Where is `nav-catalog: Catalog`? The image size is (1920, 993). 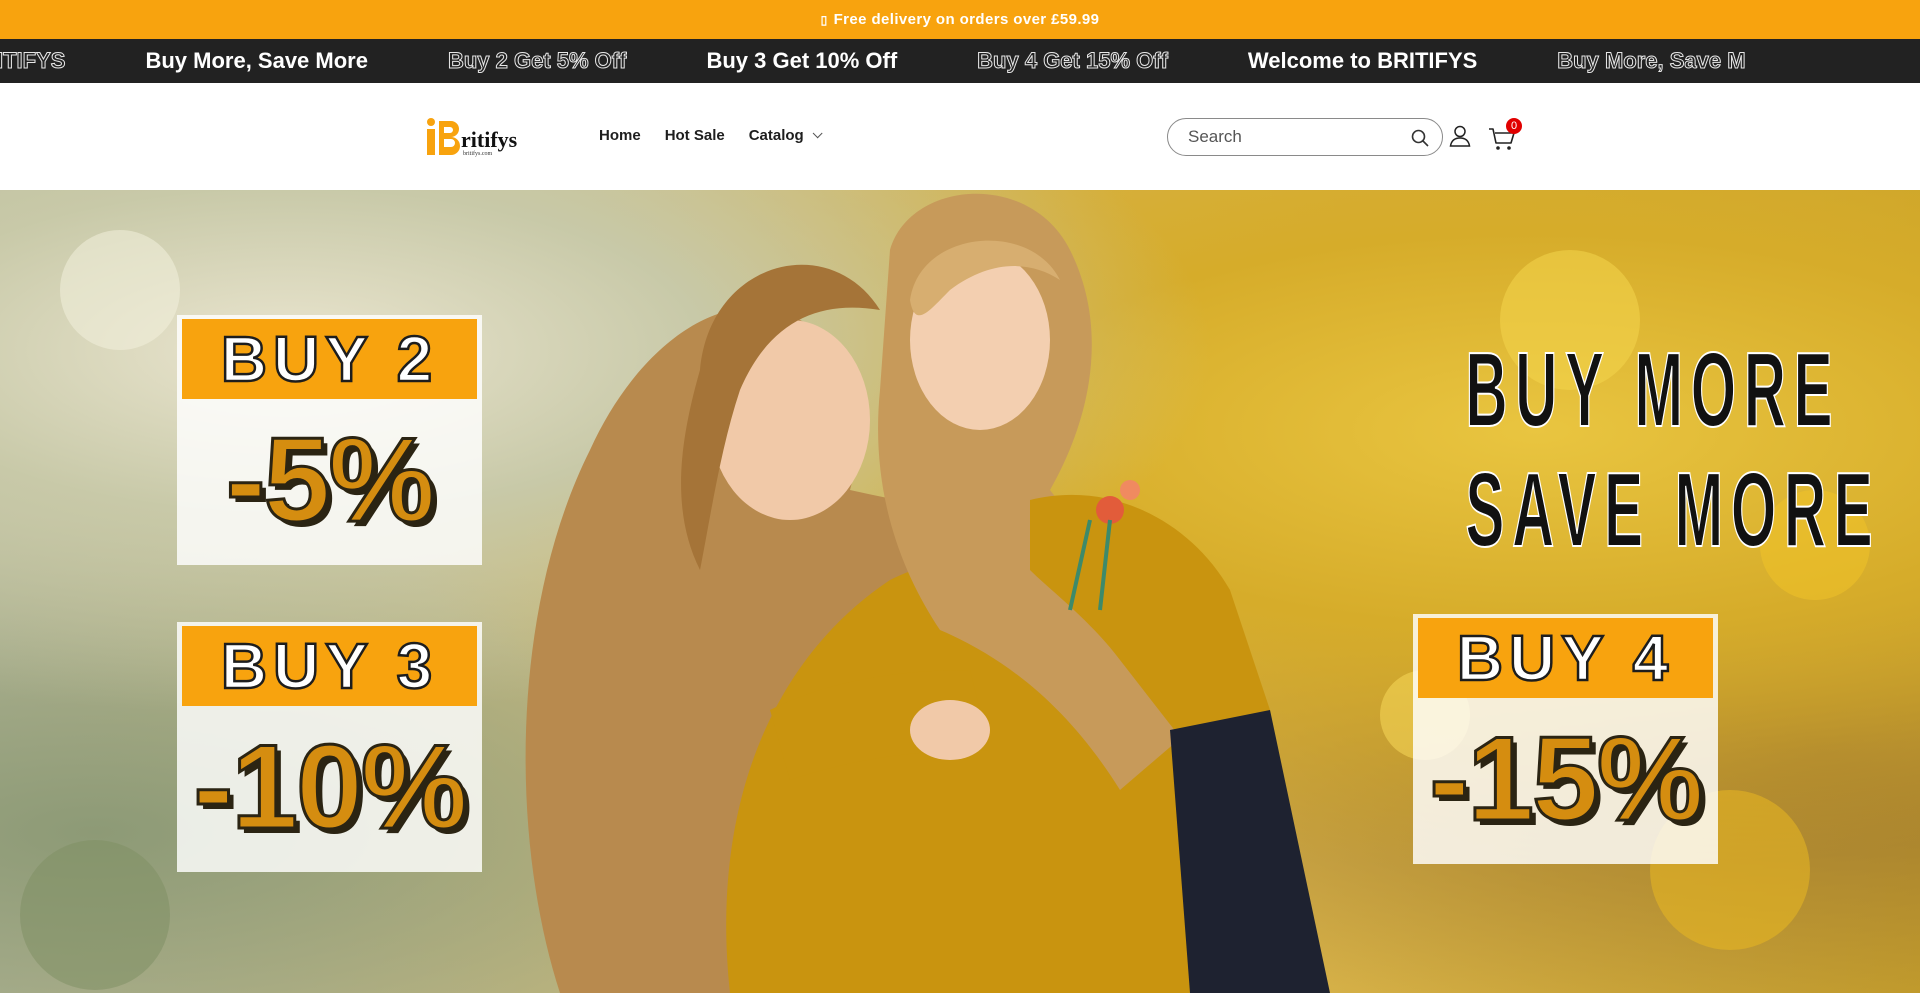
nav-catalog: Catalog is located at coordinates (786, 135).